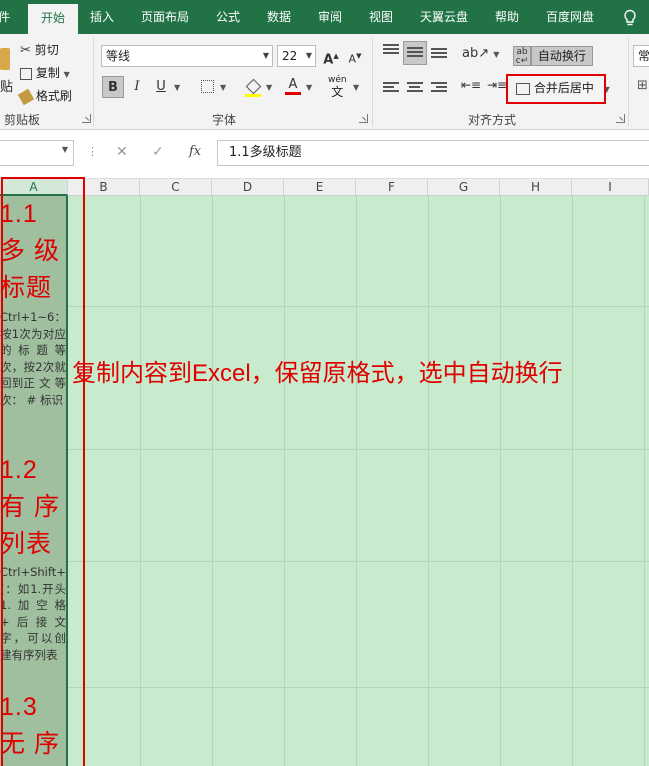  What do you see at coordinates (317, 373) in the screenshot?
I see `annotation-text: 复制内容到Excel，保留原格式，选中自动换行` at bounding box center [317, 373].